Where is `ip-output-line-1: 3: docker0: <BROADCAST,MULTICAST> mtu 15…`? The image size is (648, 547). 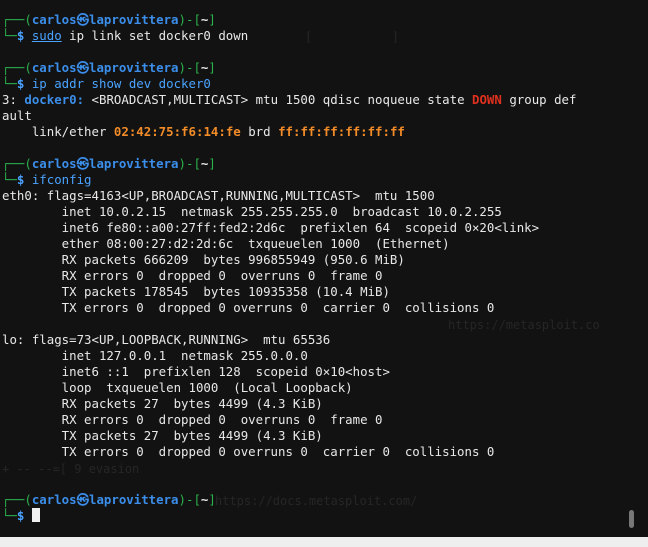
ip-output-line-1: 3: docker0: <BROADCAST,MULTICAST> mtu 15… is located at coordinates (289, 99).